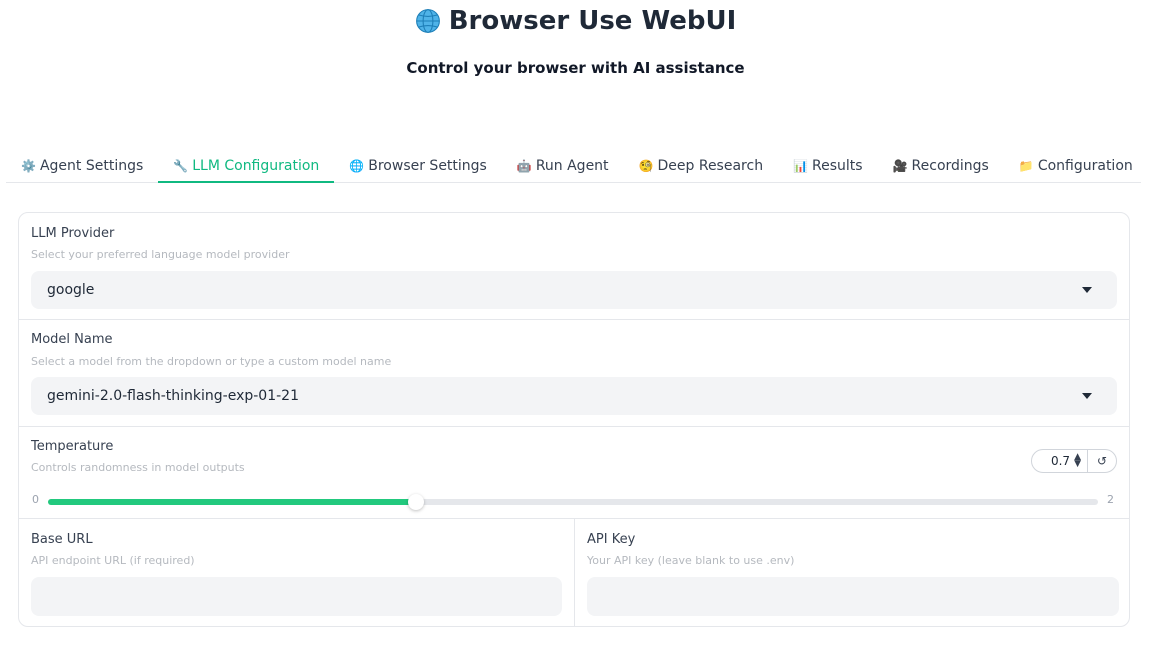 The width and height of the screenshot is (1151, 650). Describe the element at coordinates (232, 502) in the screenshot. I see `slider-fill` at that location.